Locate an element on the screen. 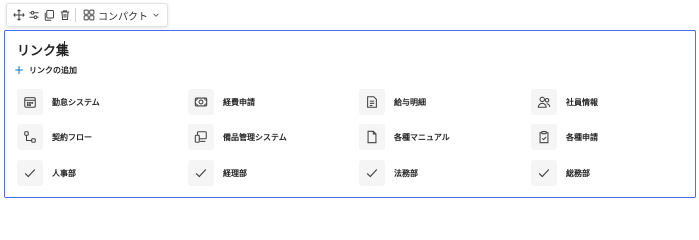  link-label: 勤怠システム is located at coordinates (76, 102).